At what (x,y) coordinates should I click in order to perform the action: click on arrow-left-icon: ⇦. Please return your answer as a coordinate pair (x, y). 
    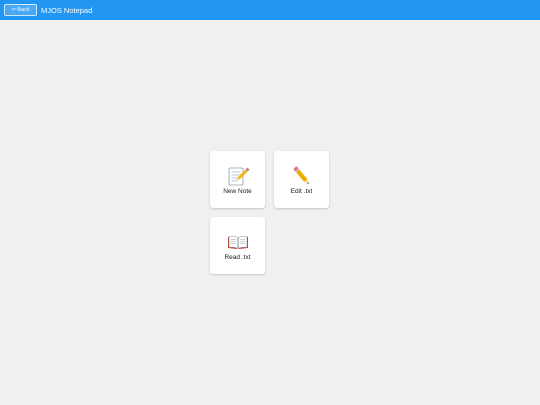
    Looking at the image, I should click on (14, 10).